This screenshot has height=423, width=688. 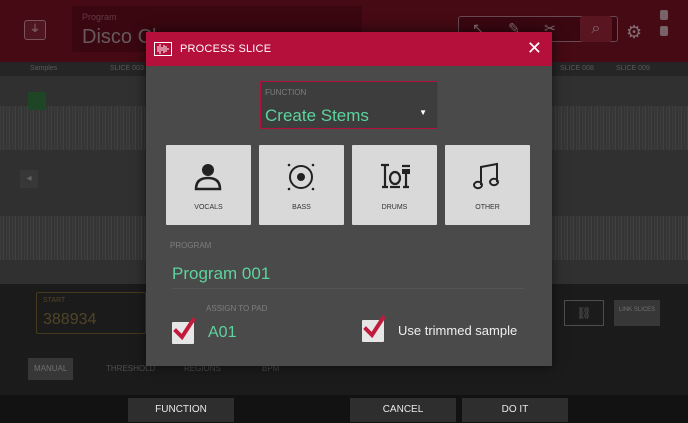 I want to click on stem-label: DRUMS, so click(x=394, y=207).